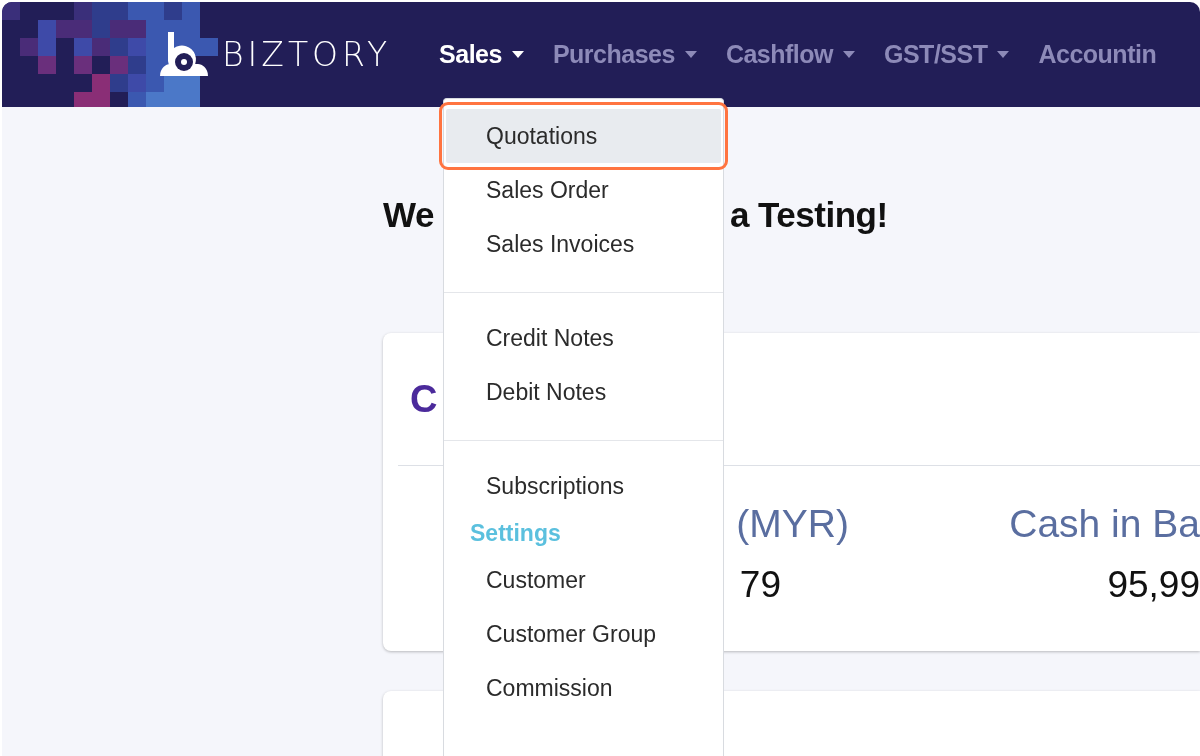 This screenshot has width=1200, height=756. I want to click on card-title: C, so click(424, 399).